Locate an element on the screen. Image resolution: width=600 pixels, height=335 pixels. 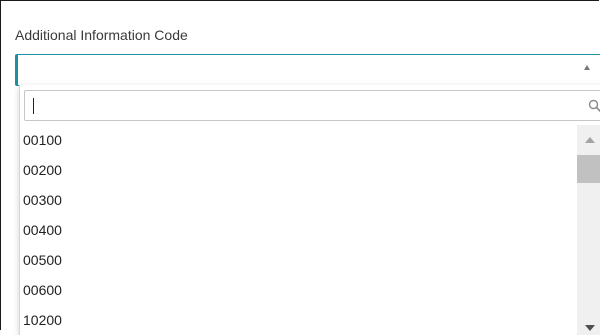
scroll-thumb is located at coordinates (588, 169).